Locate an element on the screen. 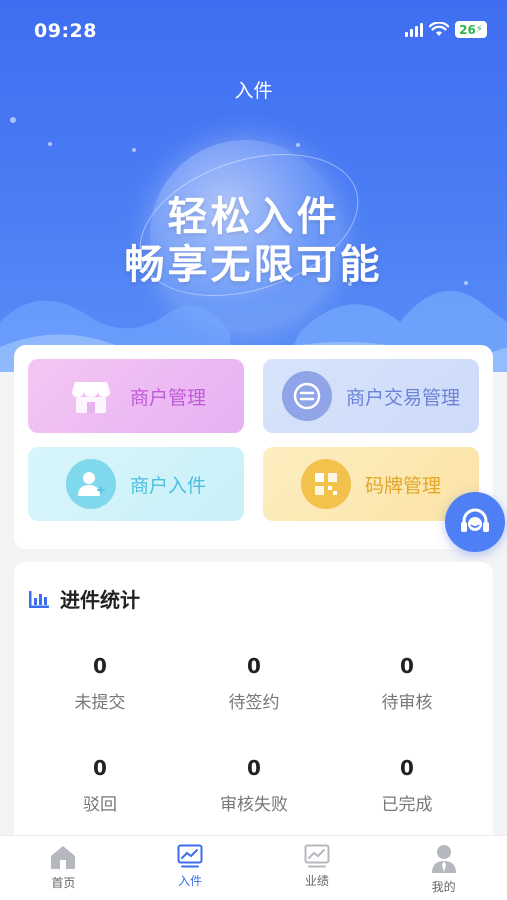 The height and width of the screenshot is (900, 507). stat-label: 未提交 is located at coordinates (100, 703).